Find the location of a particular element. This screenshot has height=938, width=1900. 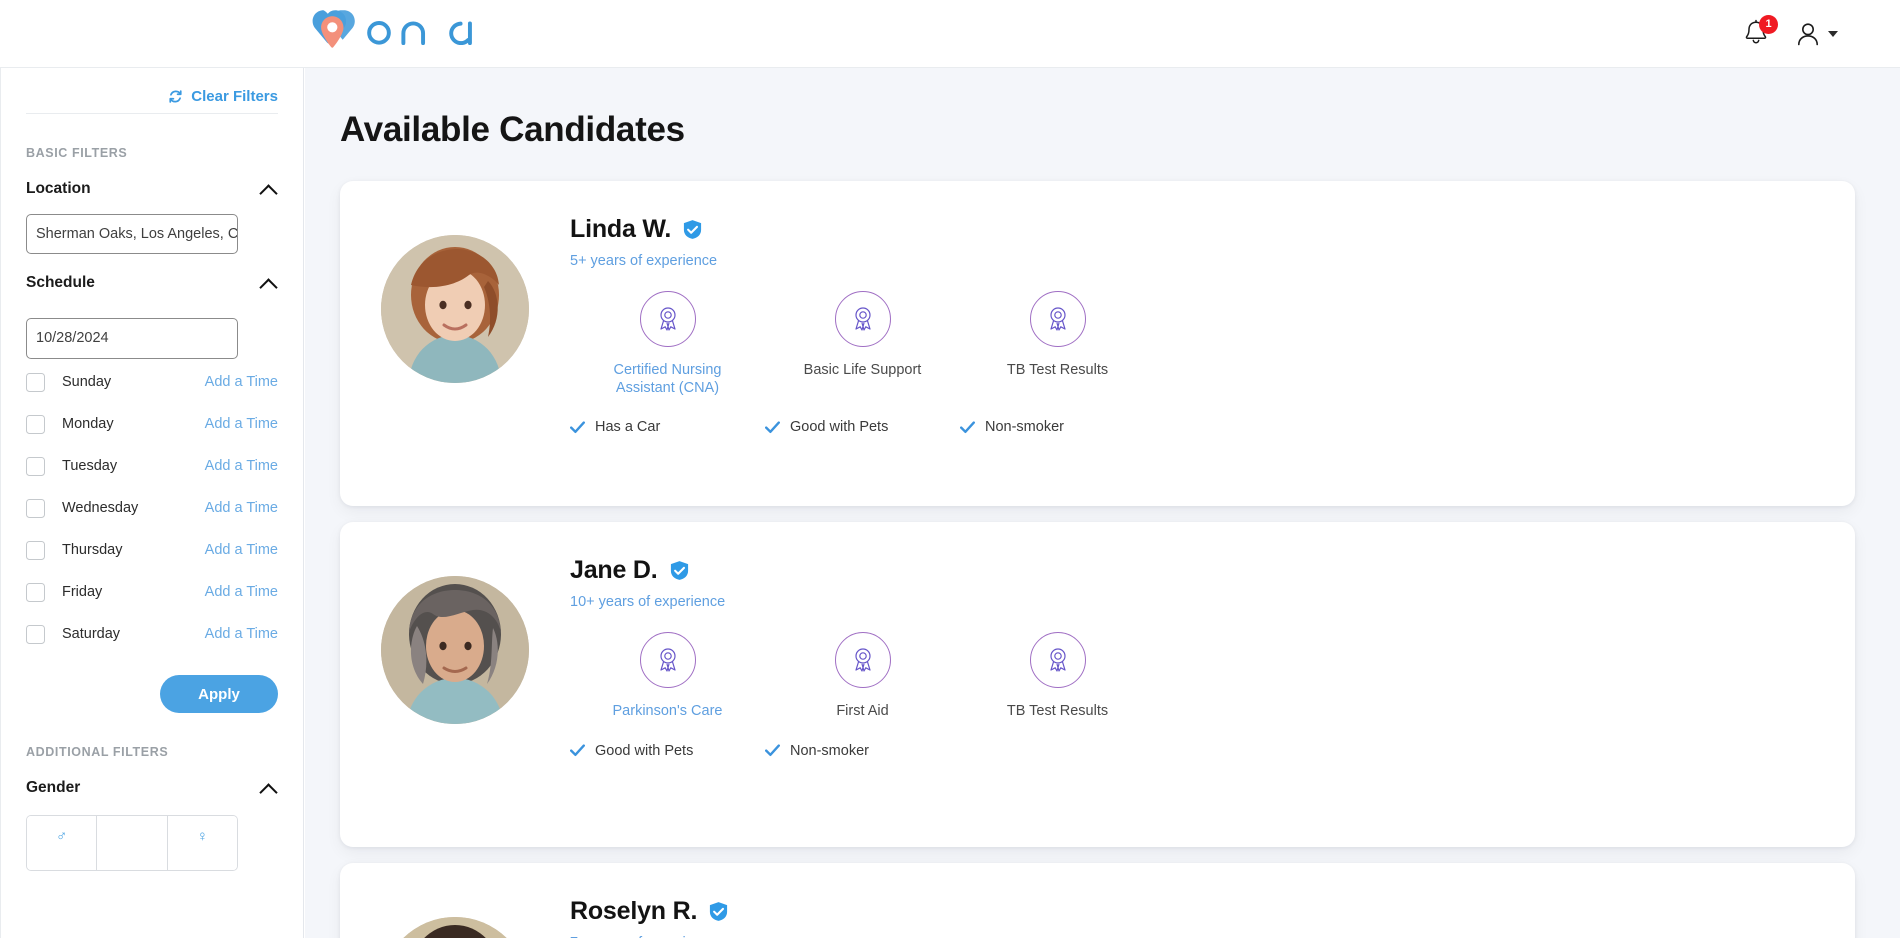

verified-badge-icon is located at coordinates (719, 911).